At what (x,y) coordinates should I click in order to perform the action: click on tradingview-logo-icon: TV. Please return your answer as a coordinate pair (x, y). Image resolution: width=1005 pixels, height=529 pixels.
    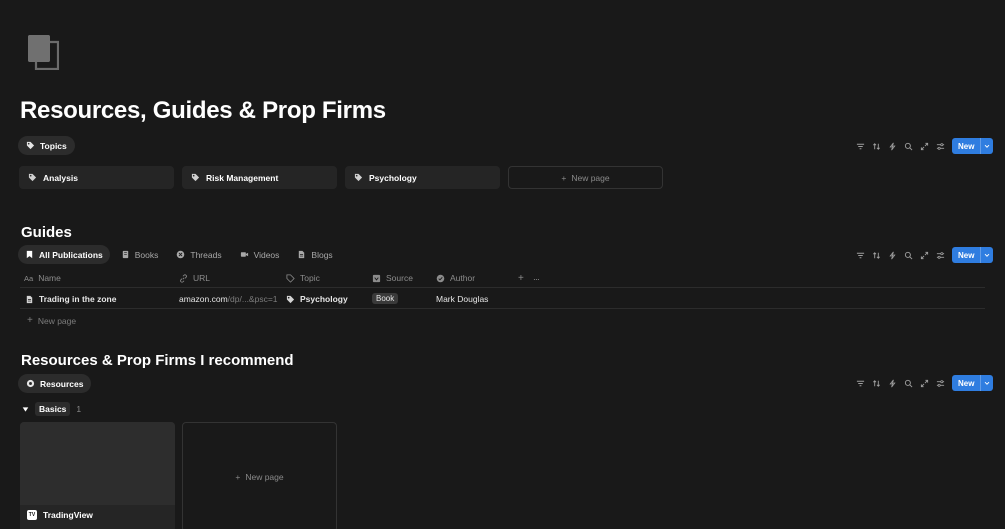
    Looking at the image, I should click on (32, 515).